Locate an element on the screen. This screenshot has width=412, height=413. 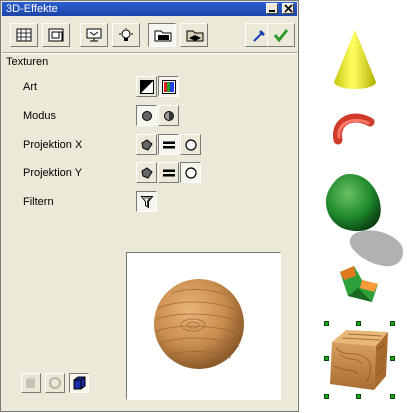
tab-separator is located at coordinates (149, 53).